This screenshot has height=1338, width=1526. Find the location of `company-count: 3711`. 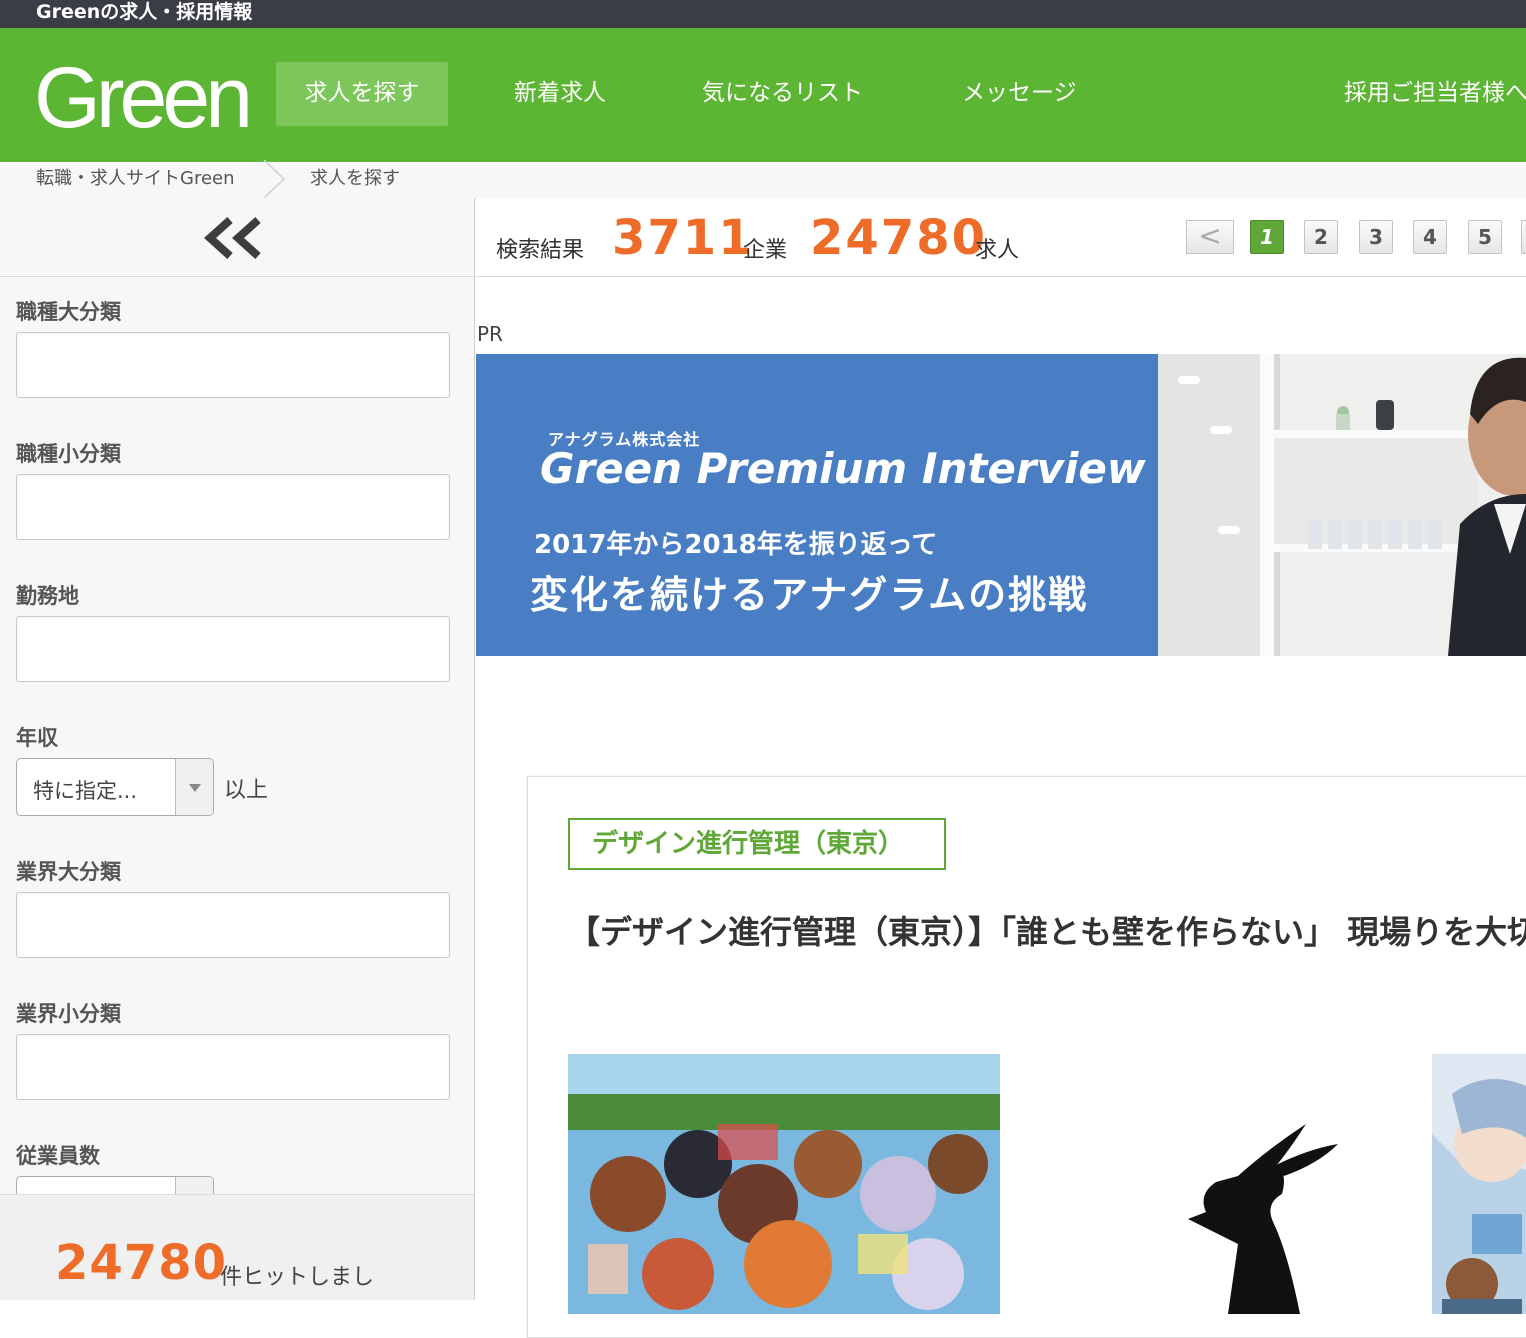

company-count: 3711 is located at coordinates (683, 238).